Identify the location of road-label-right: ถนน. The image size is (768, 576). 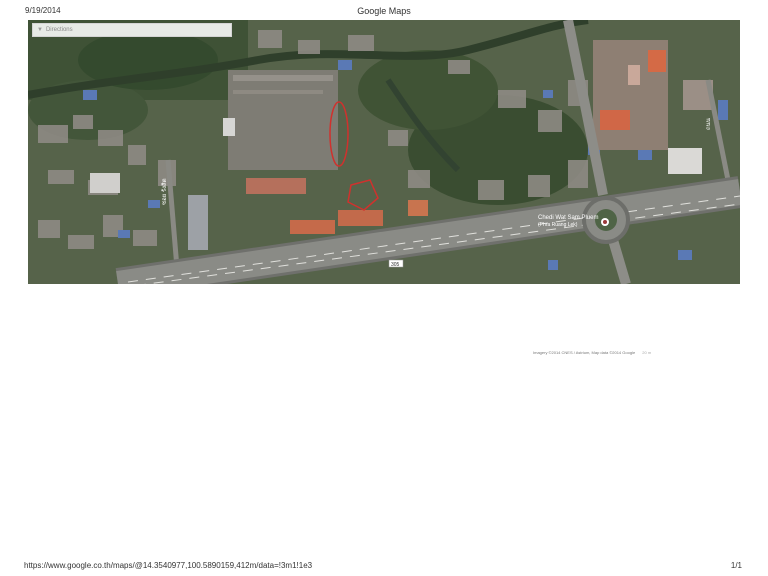
(709, 124).